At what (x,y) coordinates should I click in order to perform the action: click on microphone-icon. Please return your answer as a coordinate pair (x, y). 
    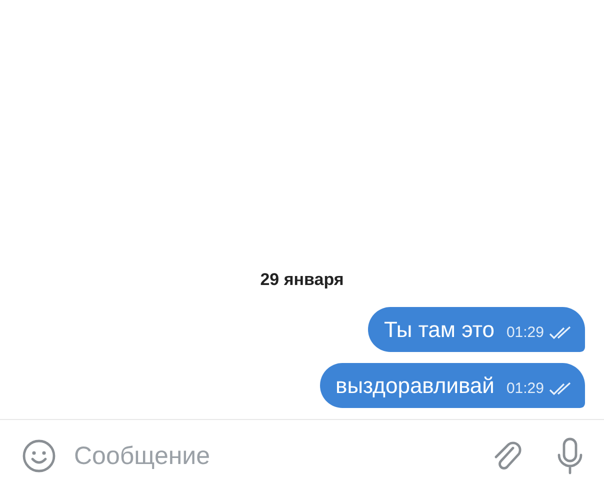
    Looking at the image, I should click on (570, 456).